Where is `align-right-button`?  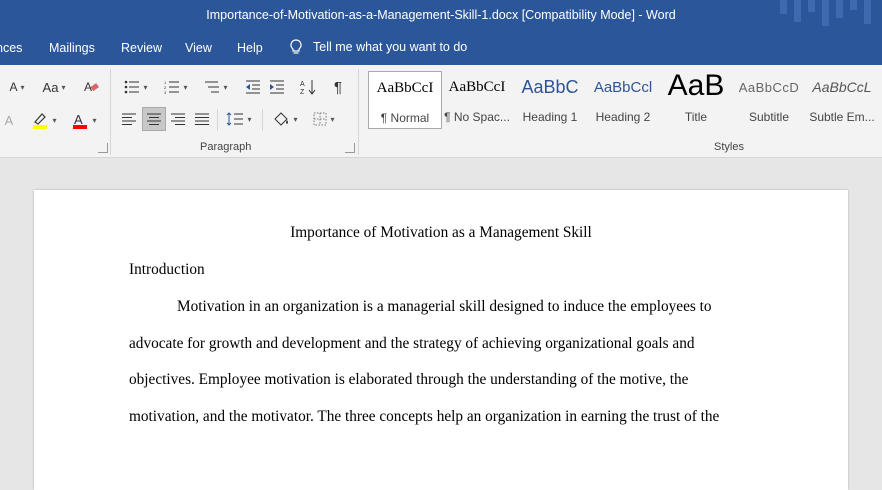 align-right-button is located at coordinates (178, 119).